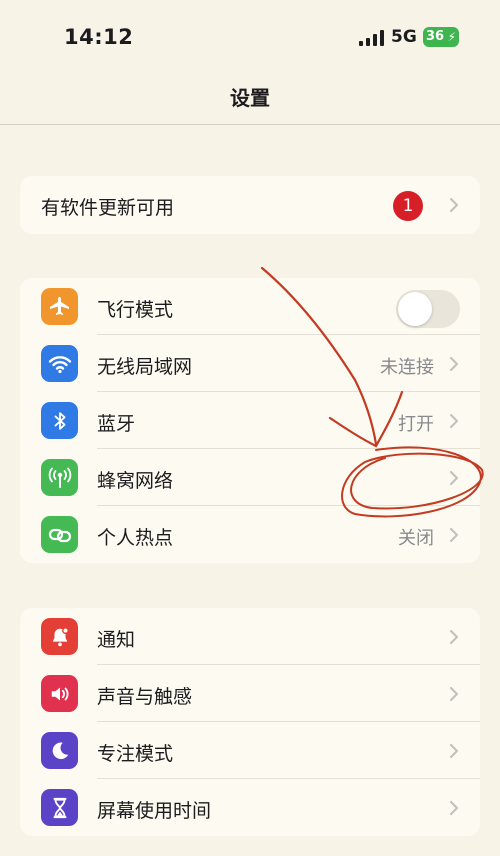  I want to click on bell-icon, so click(59, 636).